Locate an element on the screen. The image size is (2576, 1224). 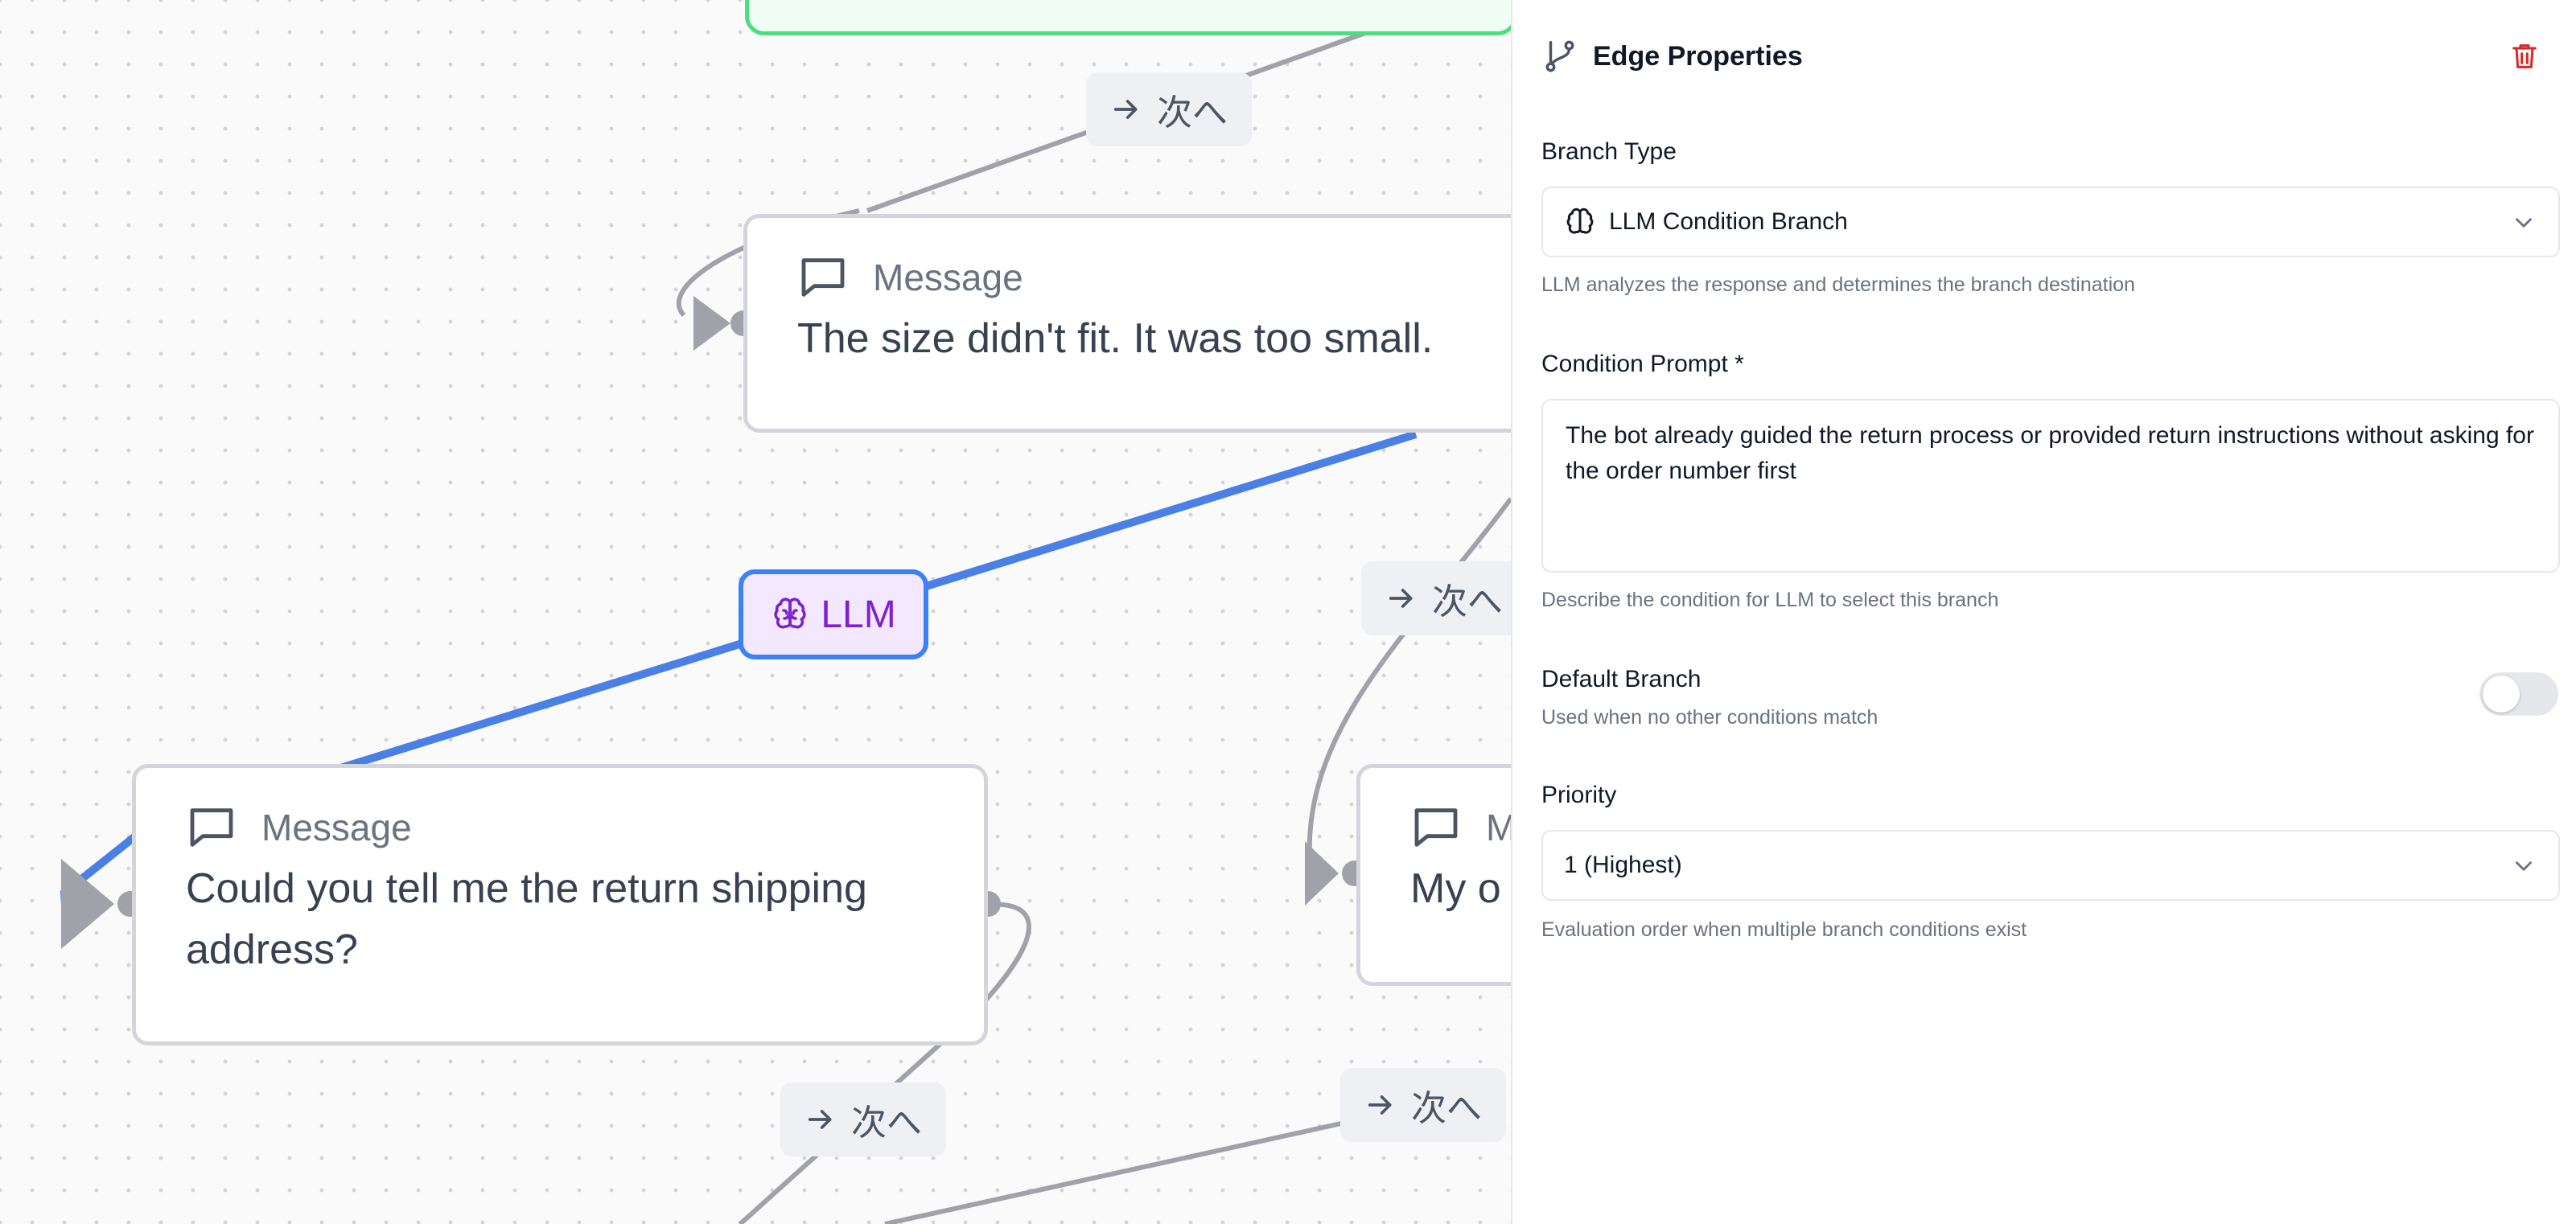
arrowhead-node3 is located at coordinates (1322, 874).